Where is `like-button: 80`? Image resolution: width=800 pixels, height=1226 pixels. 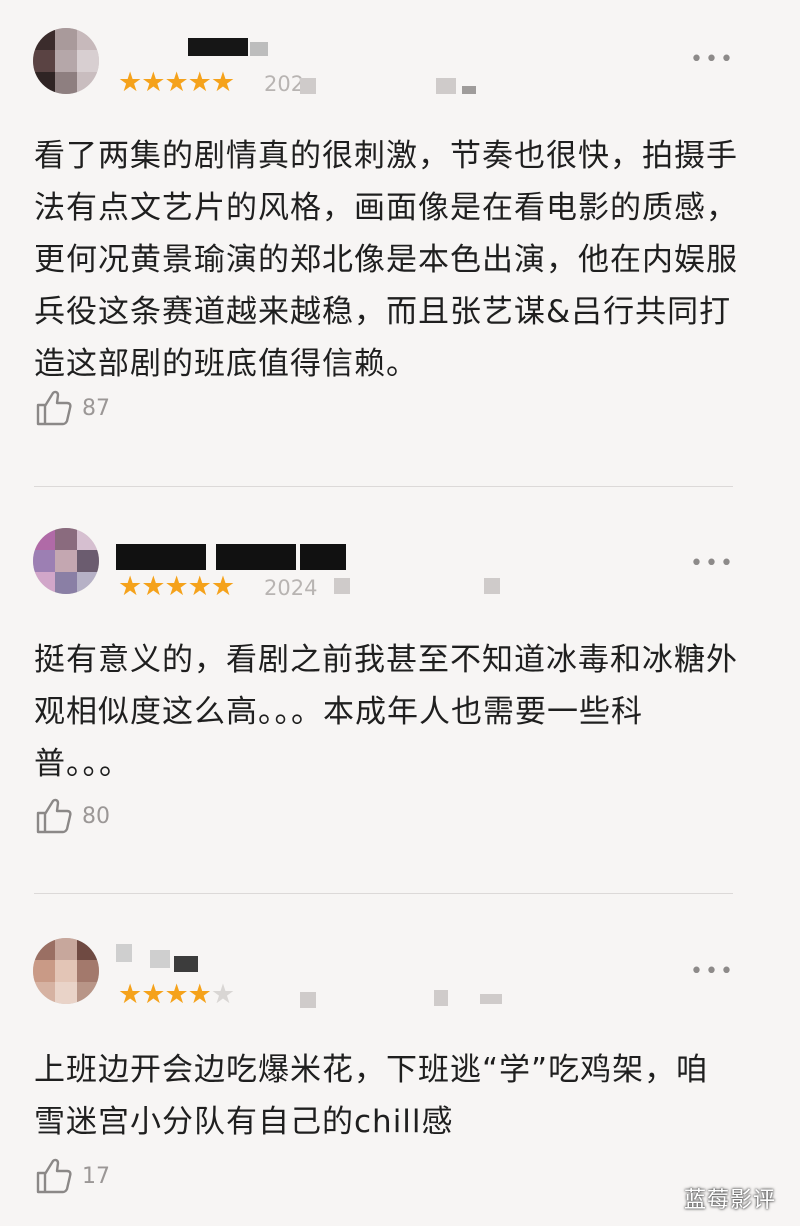 like-button: 80 is located at coordinates (72, 816).